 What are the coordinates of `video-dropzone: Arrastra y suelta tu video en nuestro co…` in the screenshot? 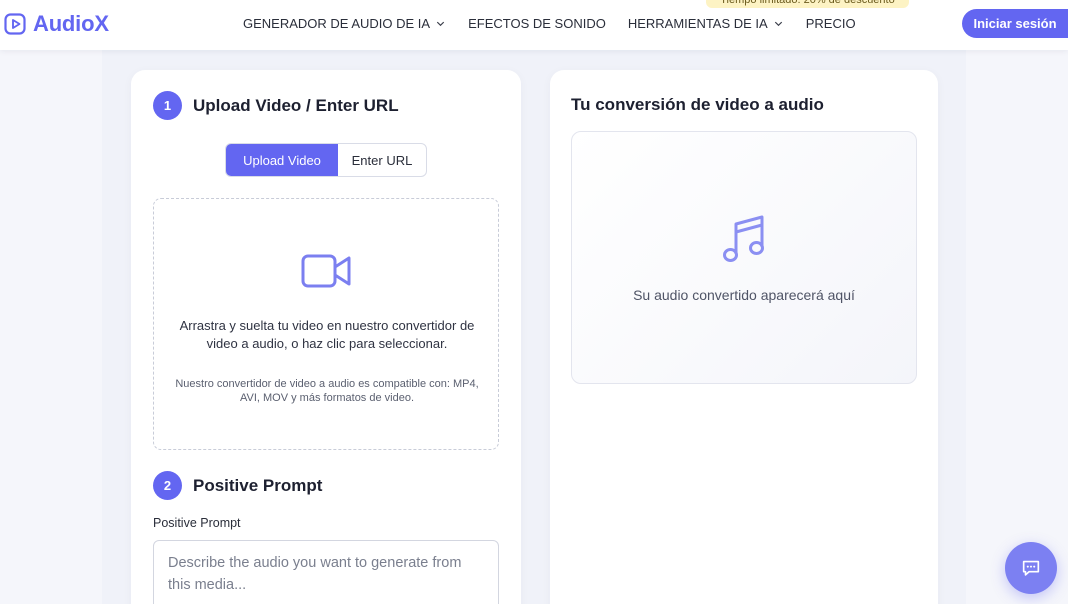 It's located at (326, 324).